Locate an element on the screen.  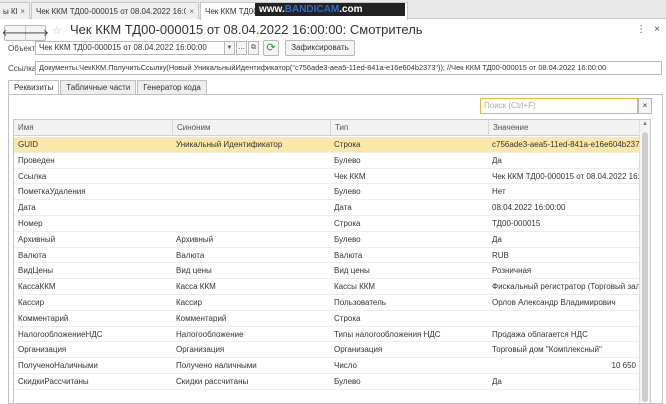
tab-attributes: Реквизиты is located at coordinates (34, 87).